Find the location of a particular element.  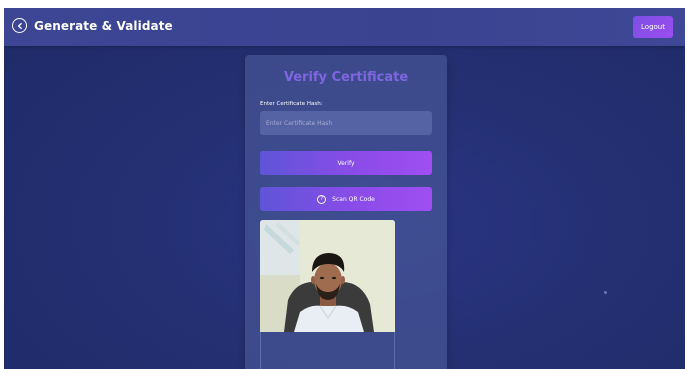

qr-scan-icon: ? is located at coordinates (322, 199).